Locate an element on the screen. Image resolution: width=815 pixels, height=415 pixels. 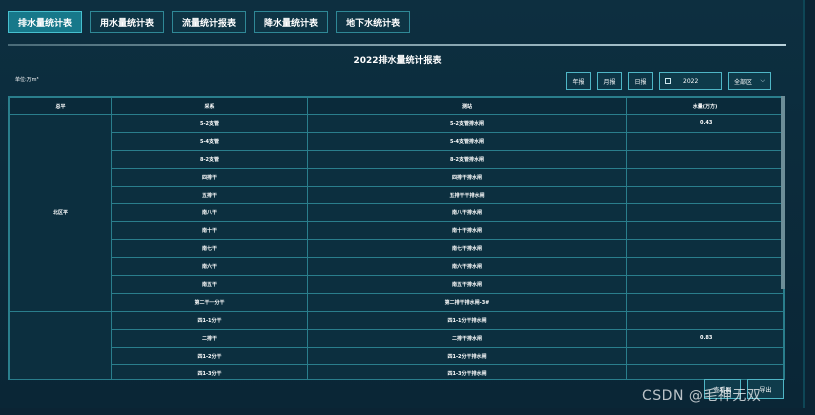
table-row: 南五干 南五干排水闸 is located at coordinates (397, 284).